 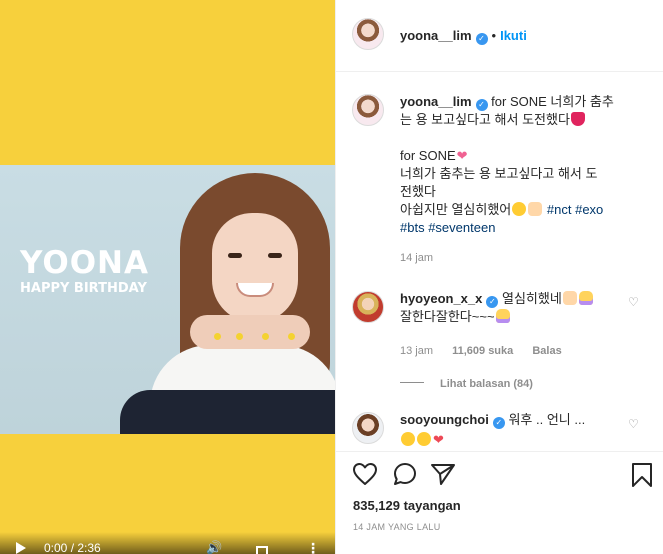 What do you see at coordinates (441, 298) in the screenshot?
I see `comment-username: hyoyeon_x_x` at bounding box center [441, 298].